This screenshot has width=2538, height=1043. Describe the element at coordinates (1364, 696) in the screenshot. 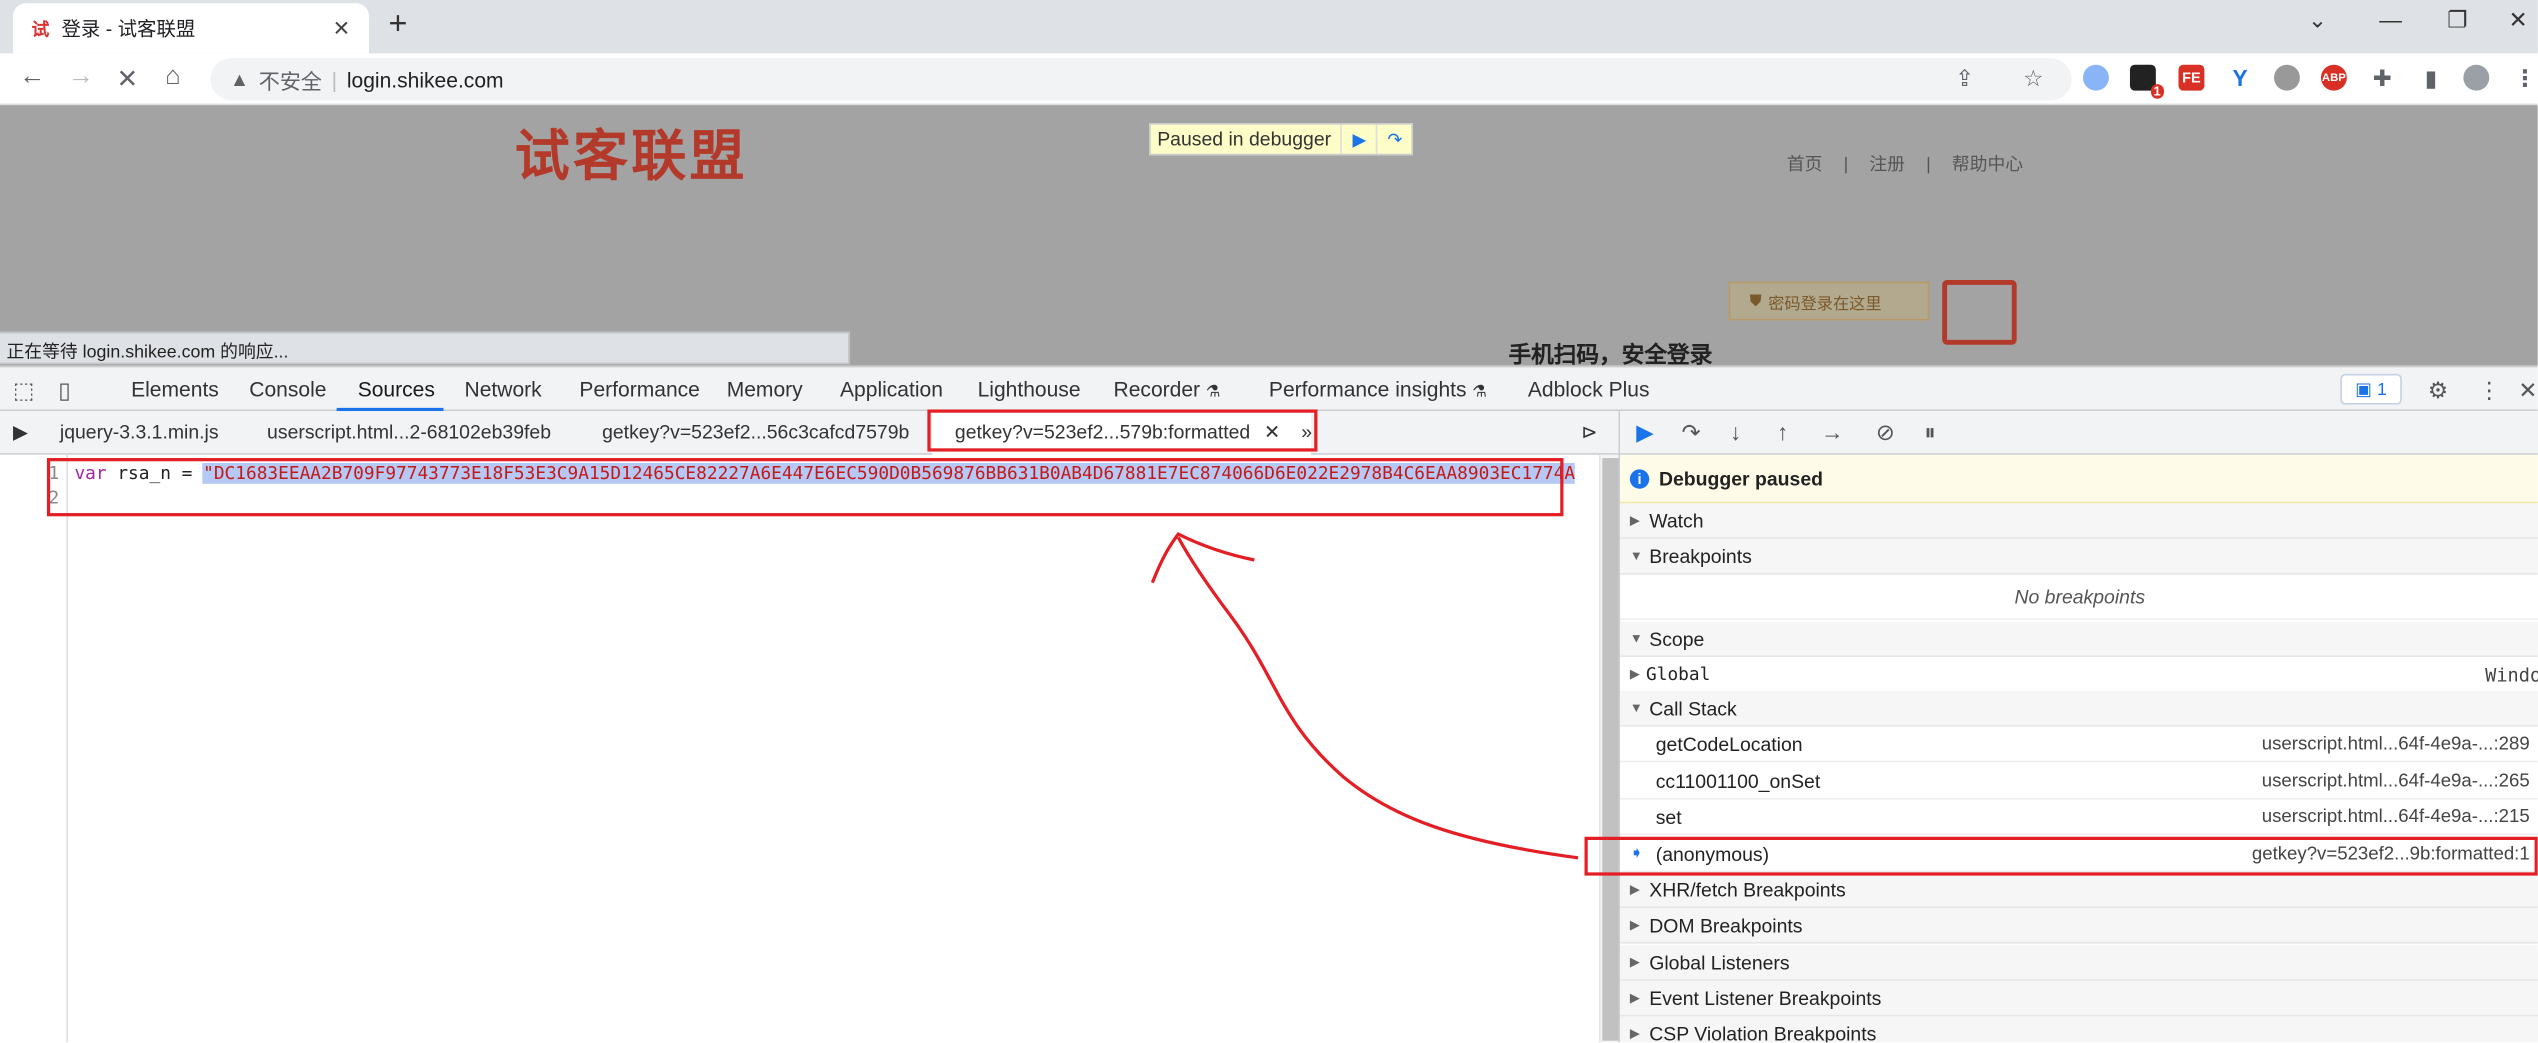

I see `annotation-arrow` at that location.